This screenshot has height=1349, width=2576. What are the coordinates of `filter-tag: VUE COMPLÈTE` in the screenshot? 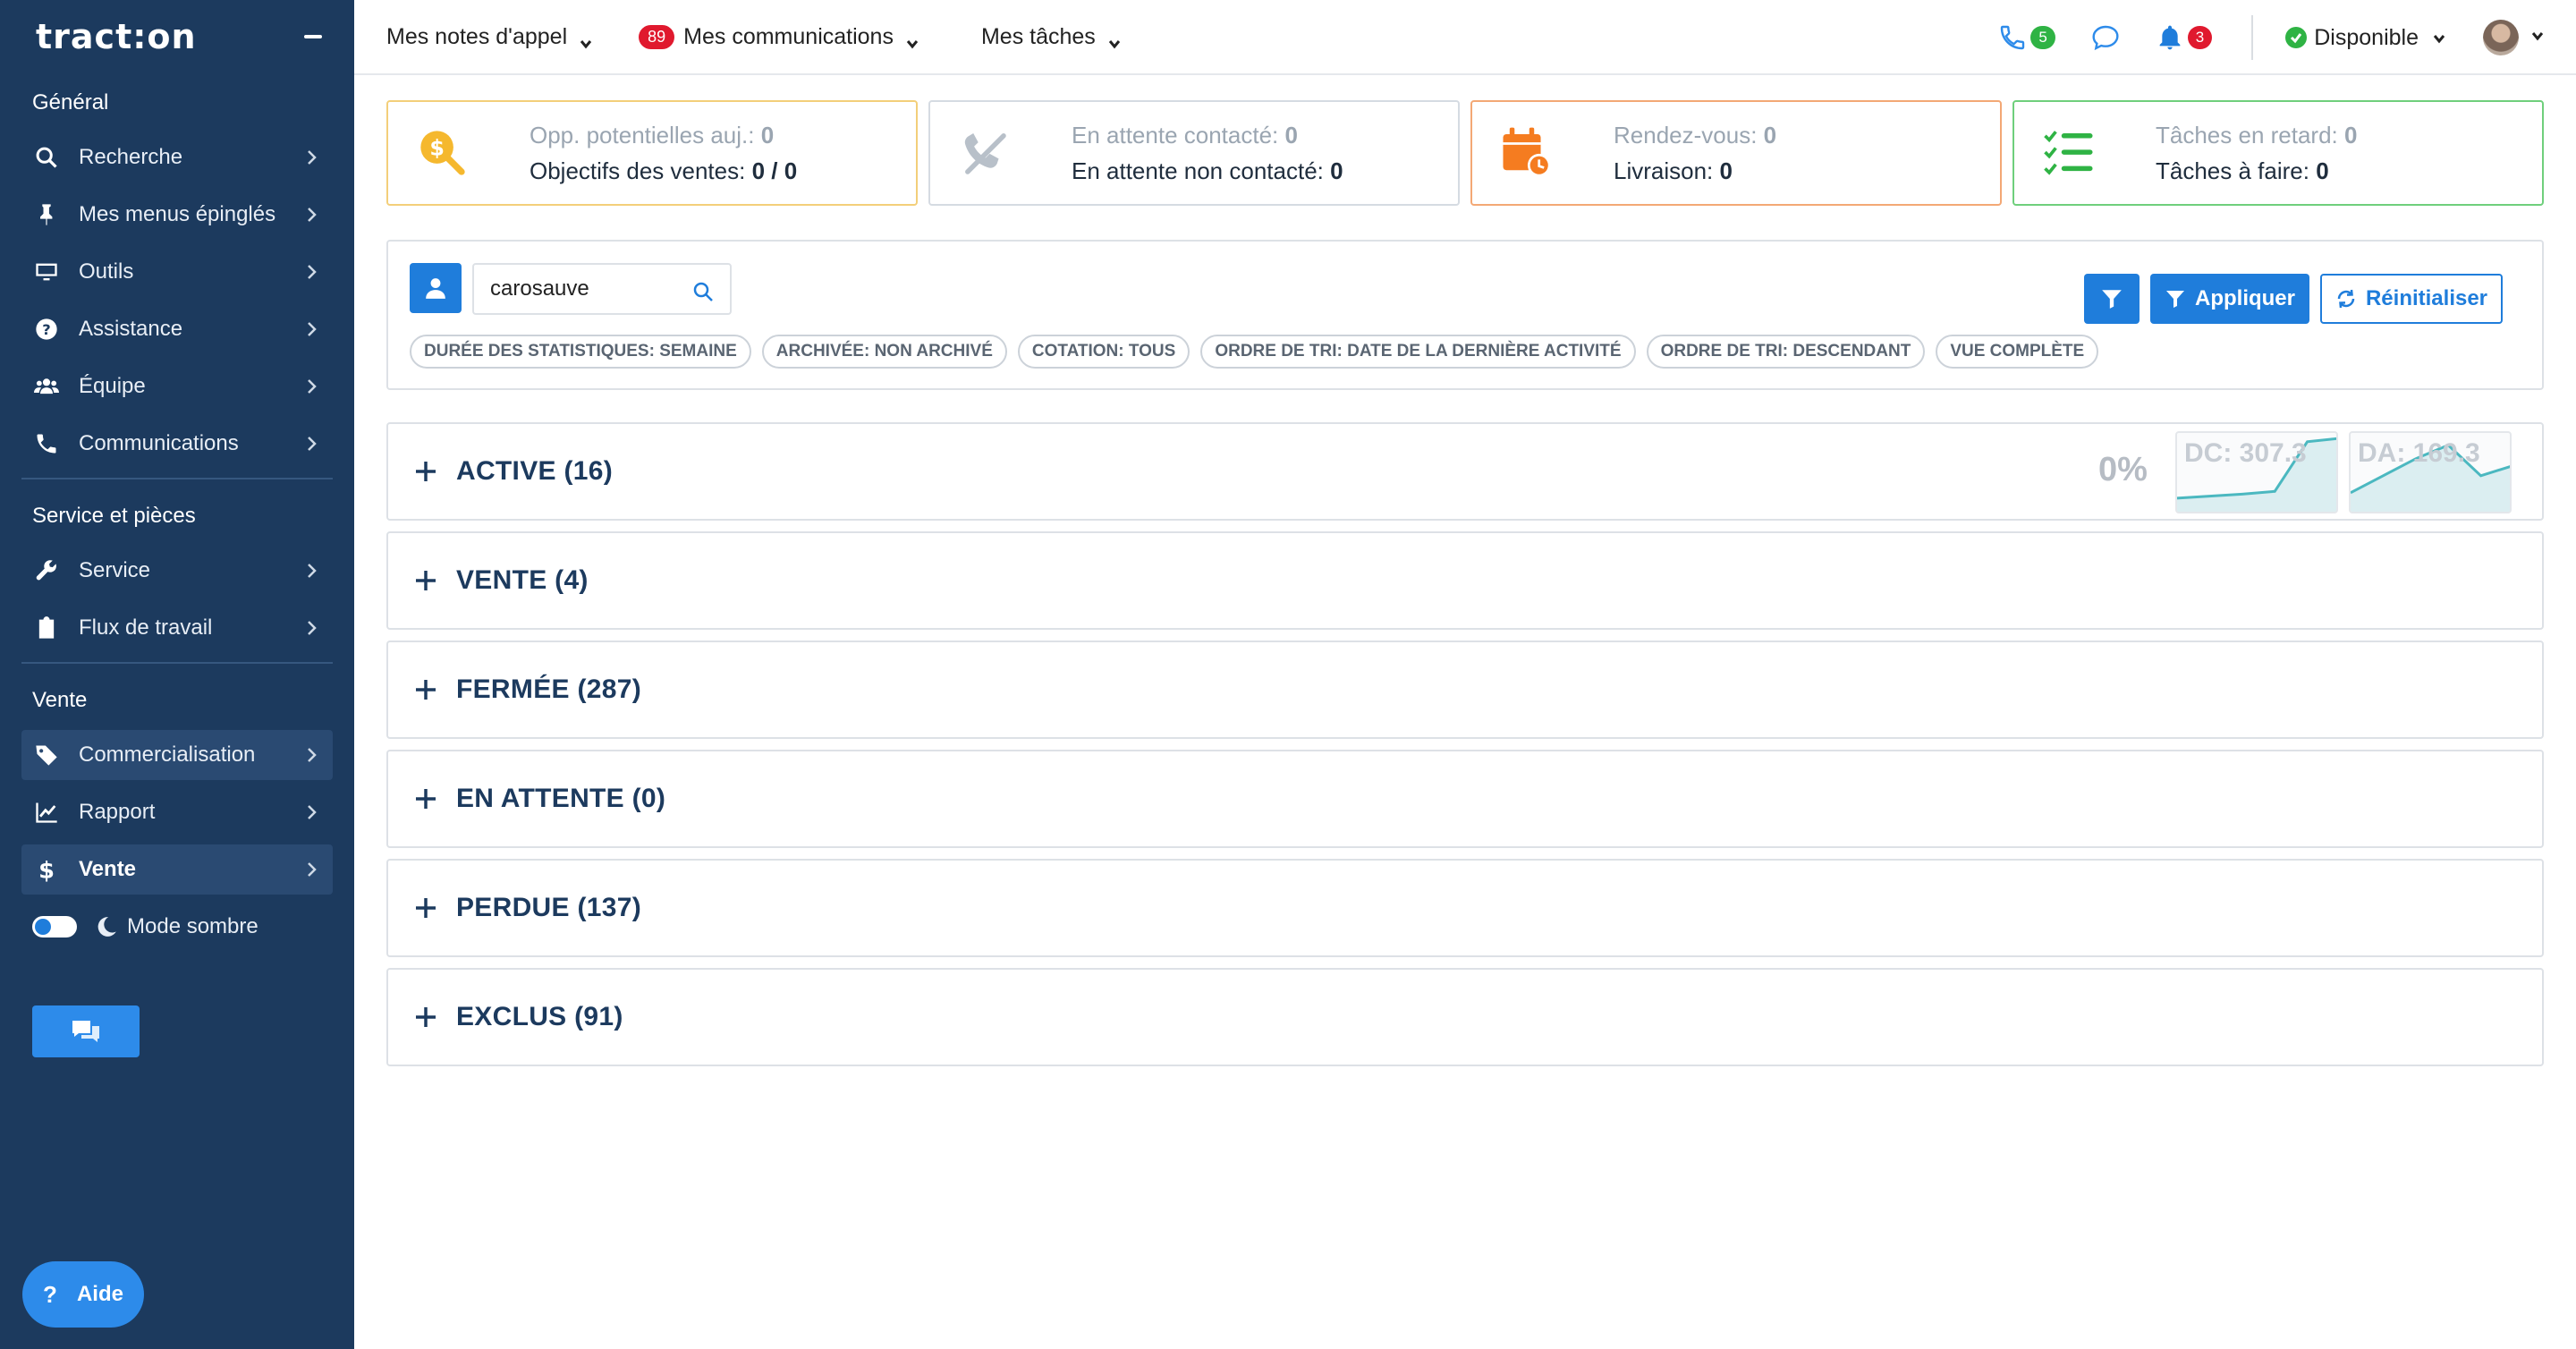 It's located at (2017, 352).